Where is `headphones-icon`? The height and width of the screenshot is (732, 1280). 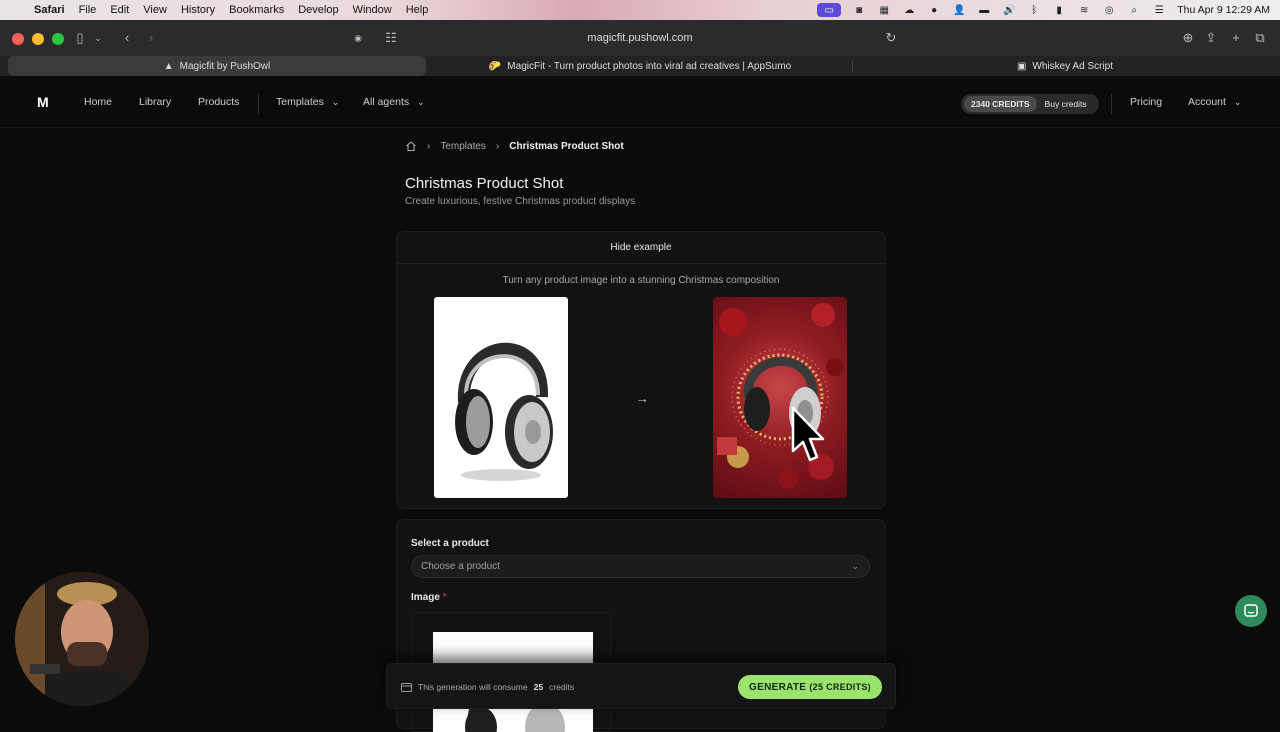 headphones-icon is located at coordinates (504, 411).